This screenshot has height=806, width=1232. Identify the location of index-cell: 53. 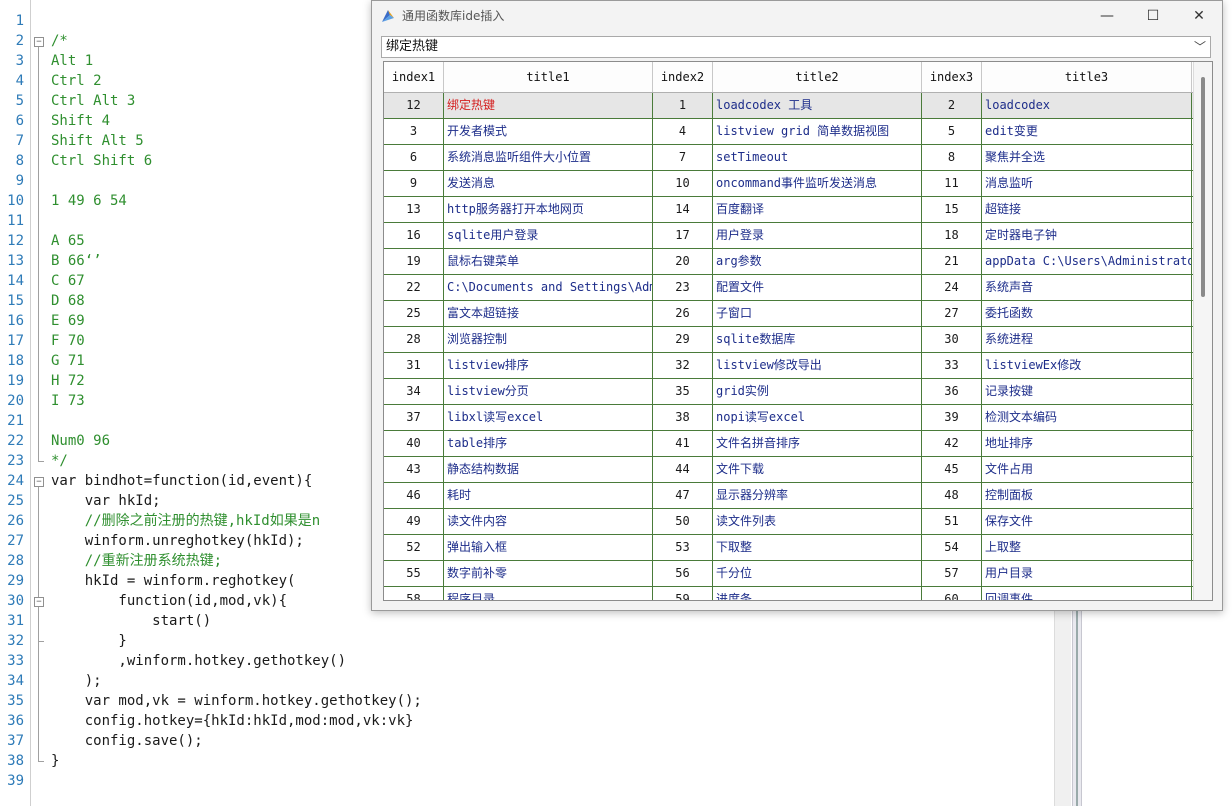
(683, 547).